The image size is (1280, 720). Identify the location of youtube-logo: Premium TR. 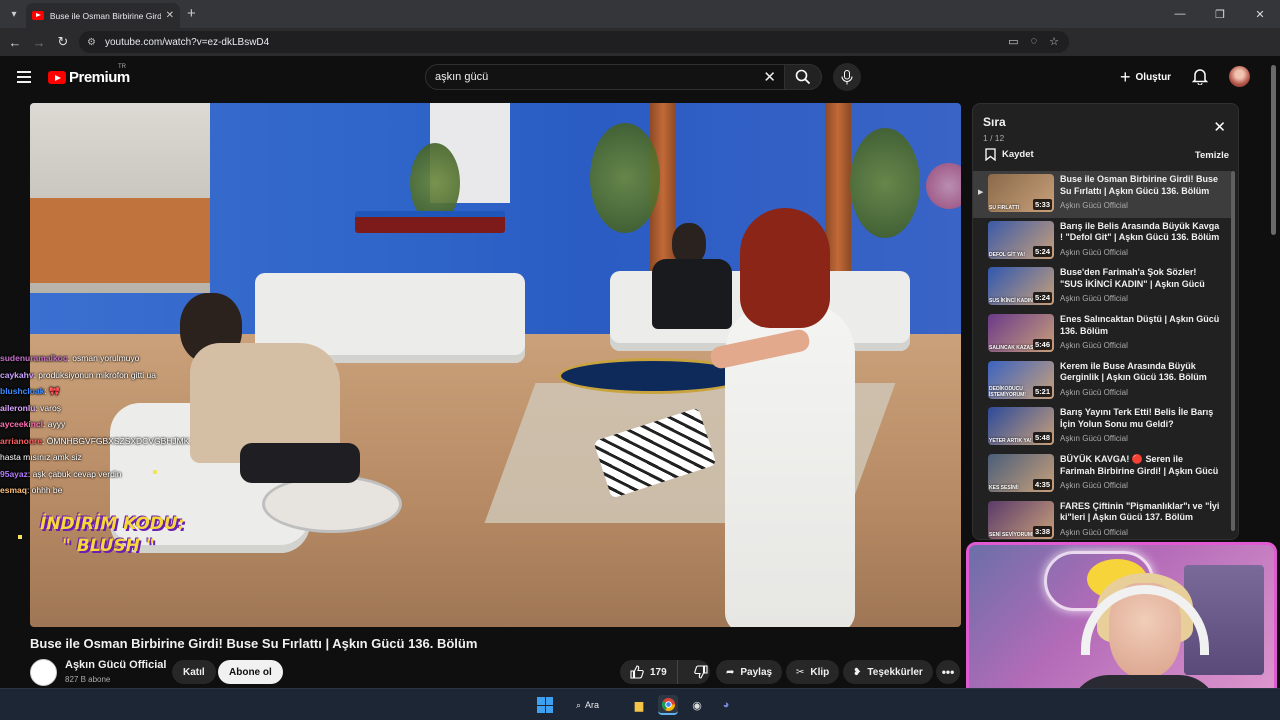
(89, 75).